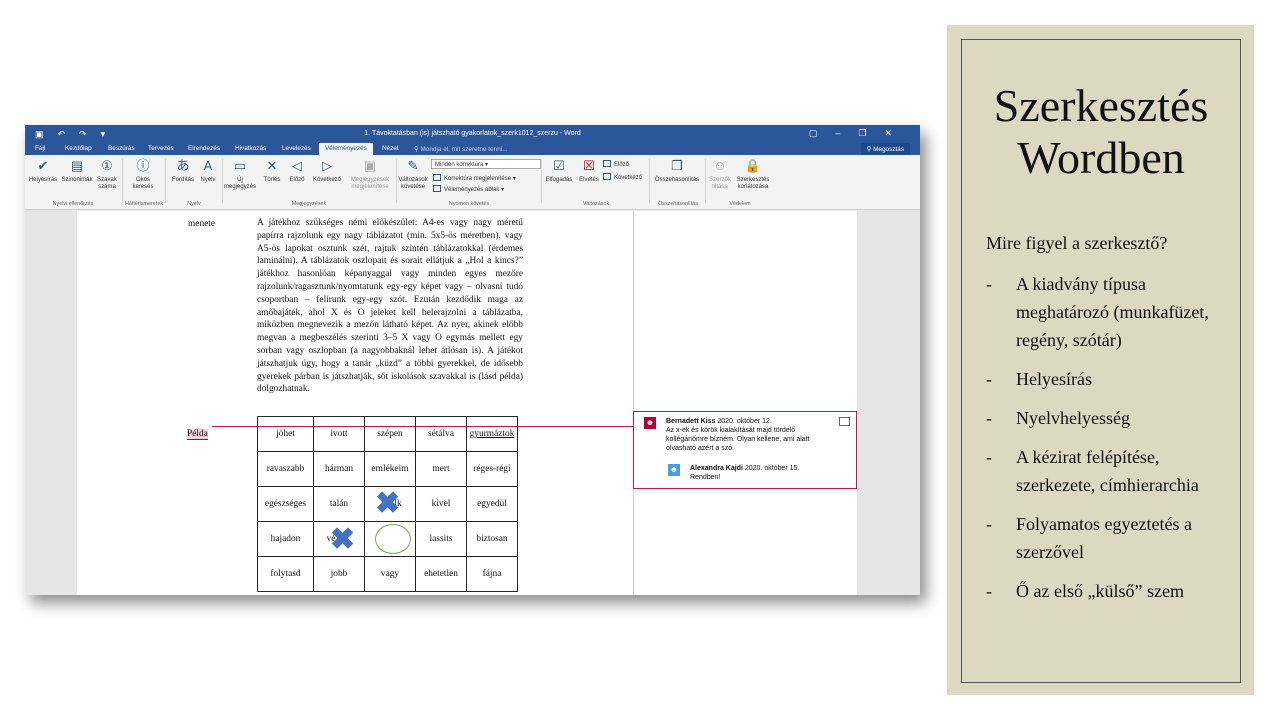 The width and height of the screenshot is (1280, 720). I want to click on table-cell: gyurmáztok, so click(492, 434).